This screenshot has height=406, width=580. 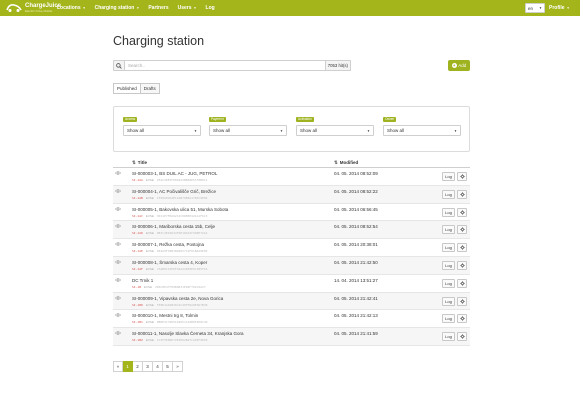 I want to click on brand-tagline: Electric Drive Mobile, so click(x=39, y=11).